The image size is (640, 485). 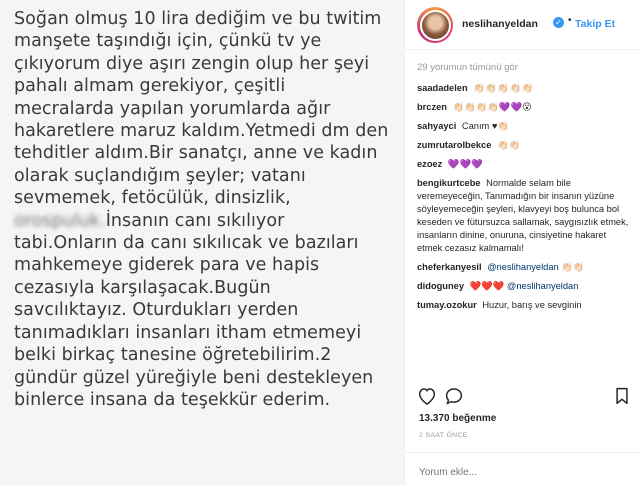 I want to click on comment-text: 👏🏻👏🏻👏🏻👏🏻👏🏻, so click(x=503, y=88).